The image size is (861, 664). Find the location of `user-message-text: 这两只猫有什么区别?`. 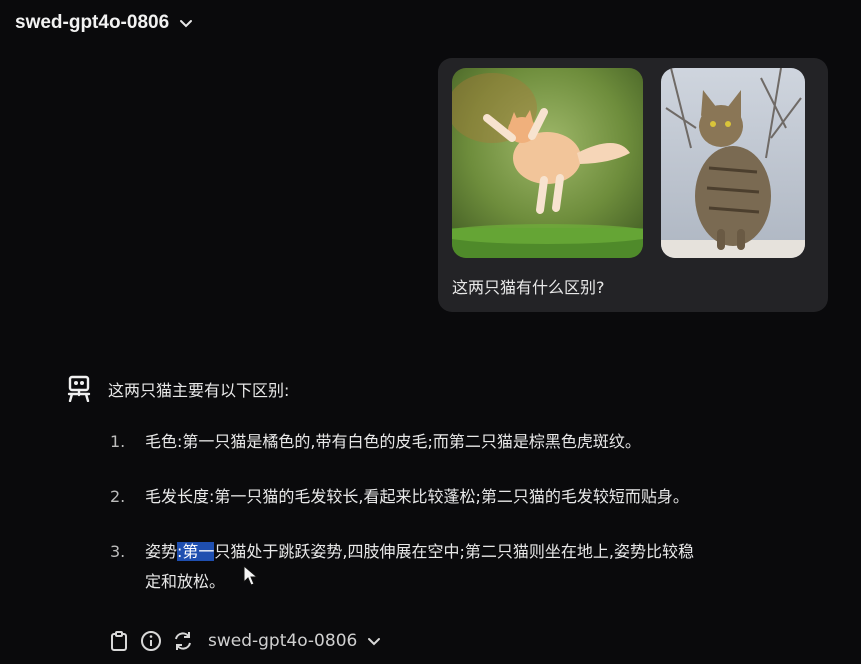

user-message-text: 这两只猫有什么区别? is located at coordinates (528, 287).